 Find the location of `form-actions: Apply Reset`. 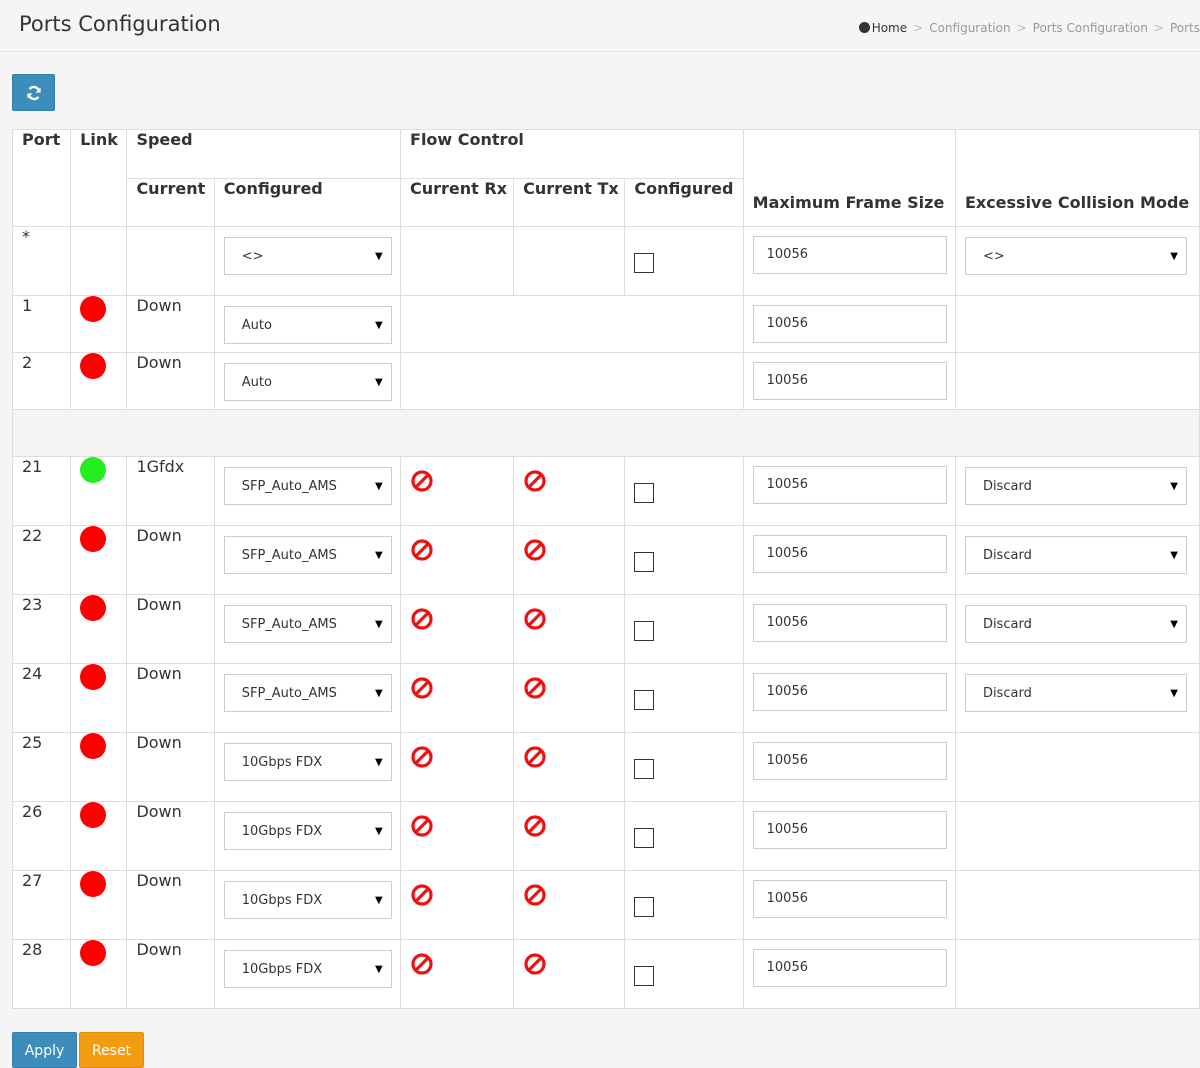

form-actions: Apply Reset is located at coordinates (78, 1050).